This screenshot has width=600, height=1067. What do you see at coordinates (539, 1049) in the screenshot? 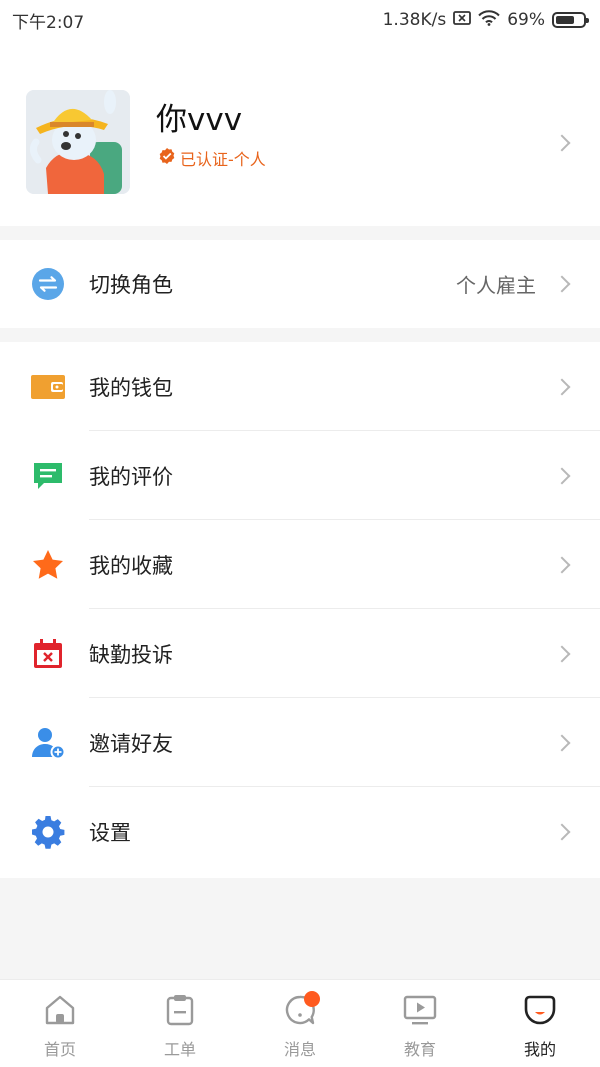
I see `tab-label: 我的` at bounding box center [539, 1049].